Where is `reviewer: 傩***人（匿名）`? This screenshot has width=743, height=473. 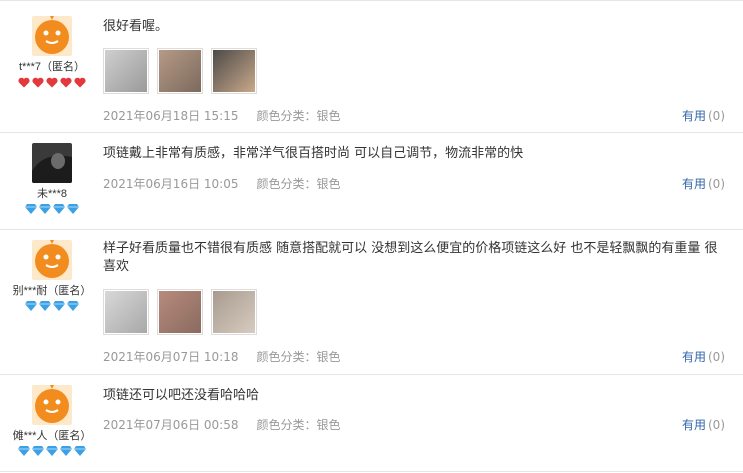
reviewer: 傩***人（匿名） is located at coordinates (52, 420).